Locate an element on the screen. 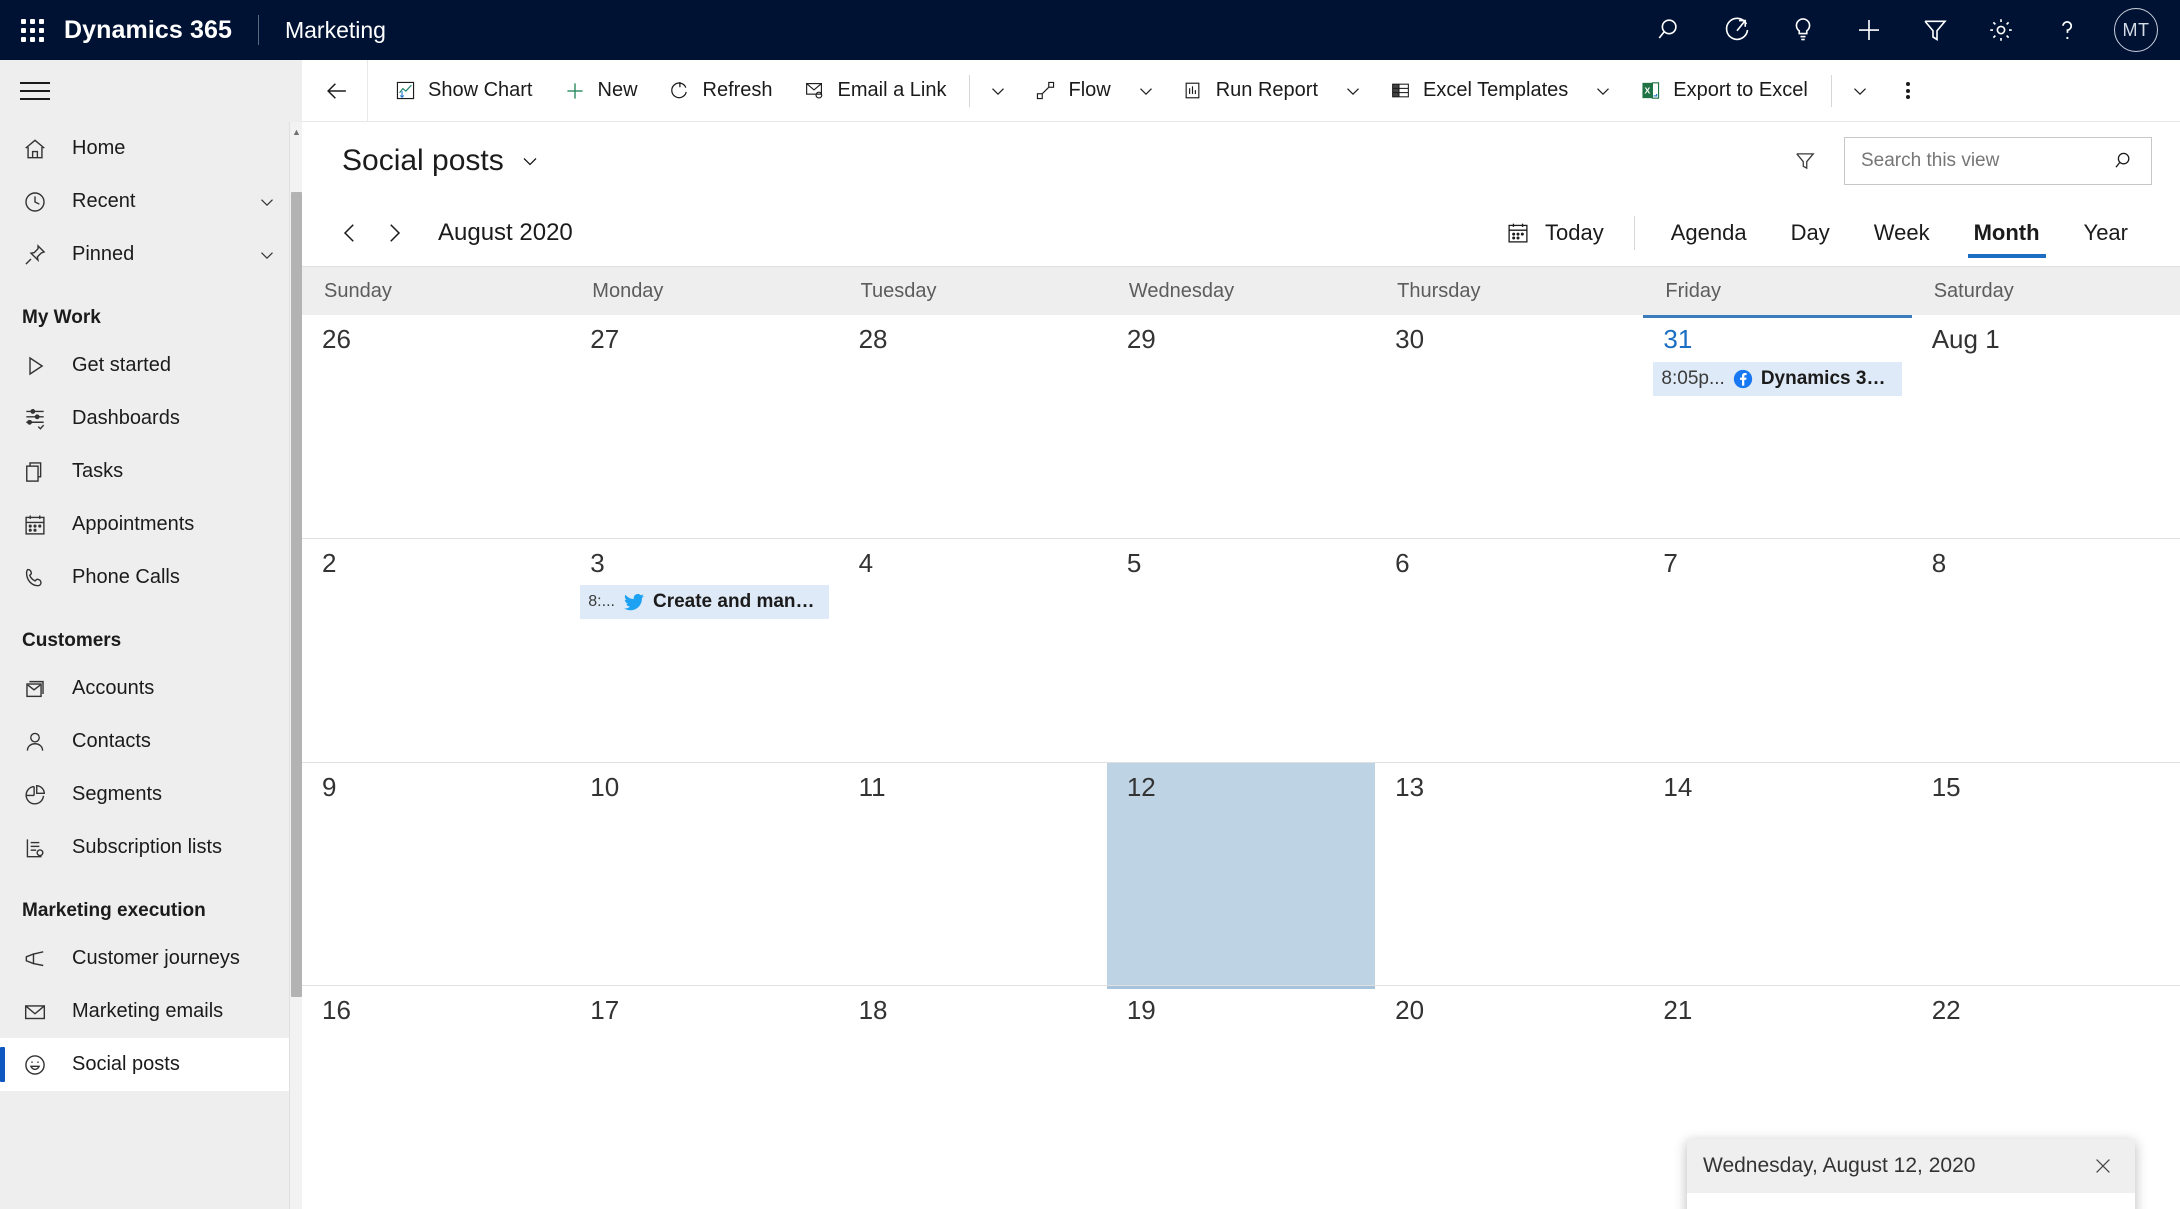  sidebar-item-contacts: Contacts is located at coordinates (151, 741).